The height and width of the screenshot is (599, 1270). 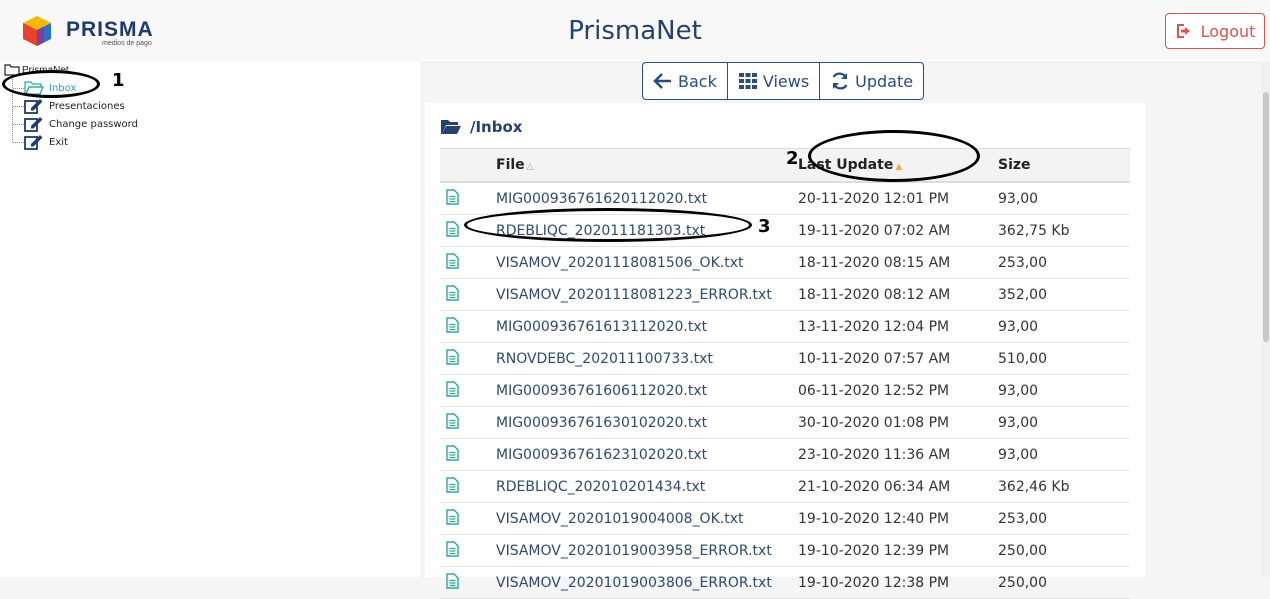 I want to click on file-name-cell: MIG000936761623102020.txt, so click(x=646, y=454).